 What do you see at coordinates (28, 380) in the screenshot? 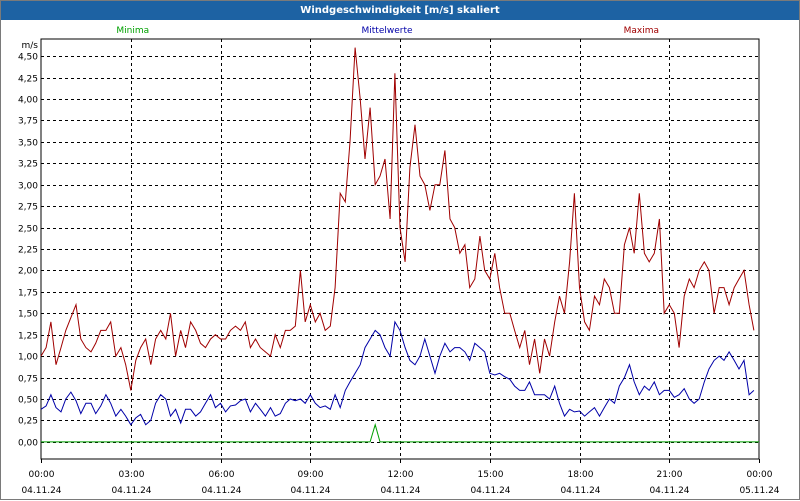
I see `y-tick-label: 0,75` at bounding box center [28, 380].